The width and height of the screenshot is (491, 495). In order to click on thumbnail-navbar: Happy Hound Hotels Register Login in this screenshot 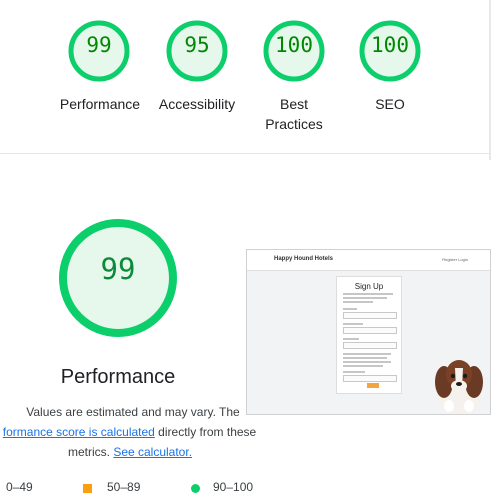, I will do `click(368, 260)`.